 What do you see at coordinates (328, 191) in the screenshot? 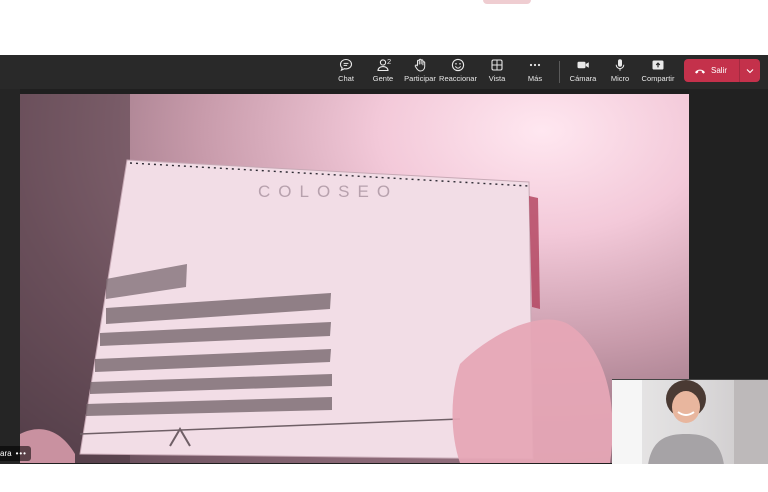
I see `notebook-title: COLOSEO` at bounding box center [328, 191].